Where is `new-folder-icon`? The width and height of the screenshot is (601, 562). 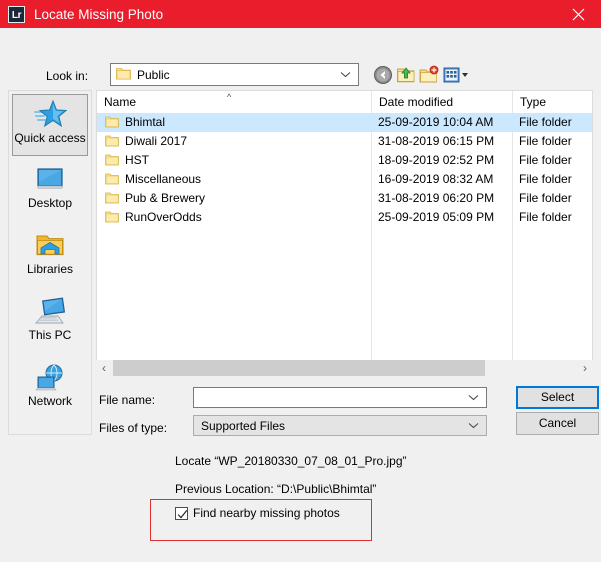 new-folder-icon is located at coordinates (429, 74).